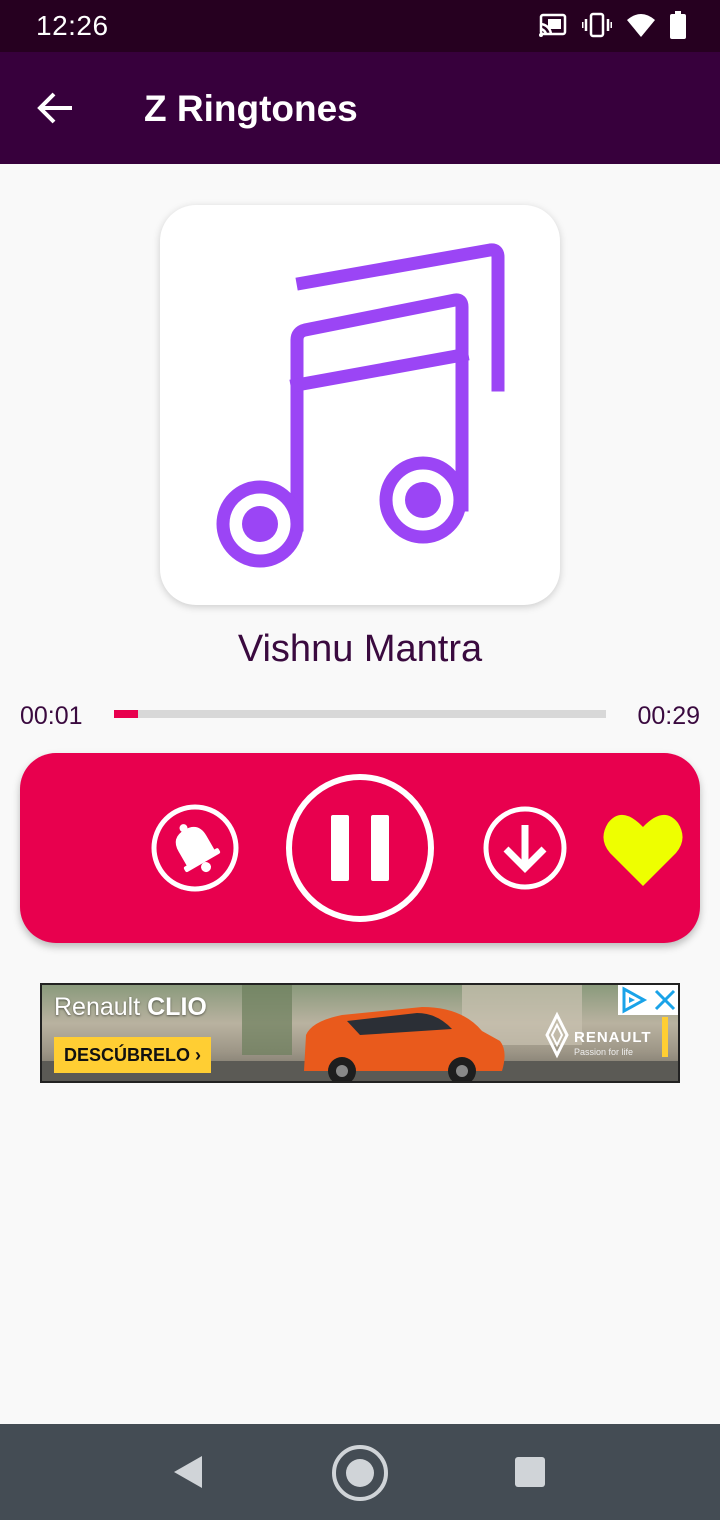 The height and width of the screenshot is (1520, 720). What do you see at coordinates (678, 27) in the screenshot?
I see `battery-icon` at bounding box center [678, 27].